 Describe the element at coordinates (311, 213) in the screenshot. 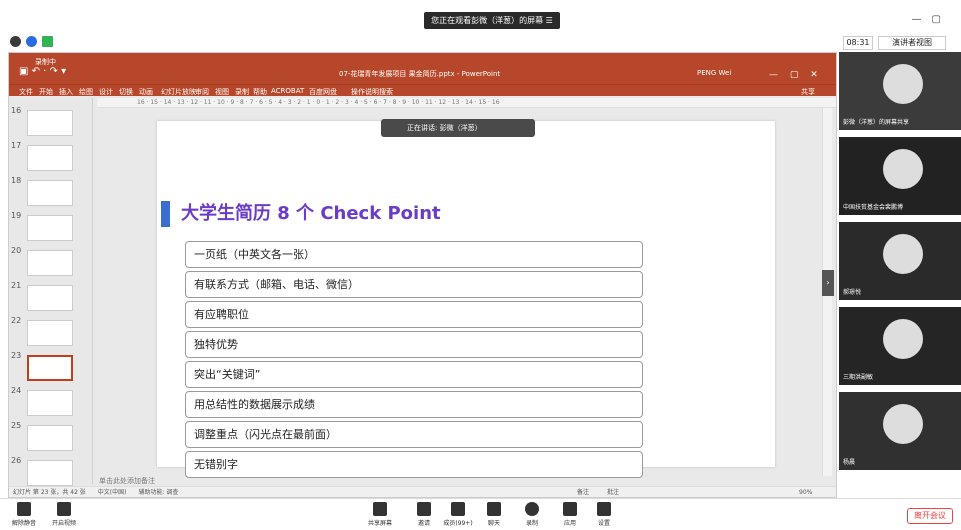

I see `slide-title: 大学生简历 8 个 Check Point` at that location.